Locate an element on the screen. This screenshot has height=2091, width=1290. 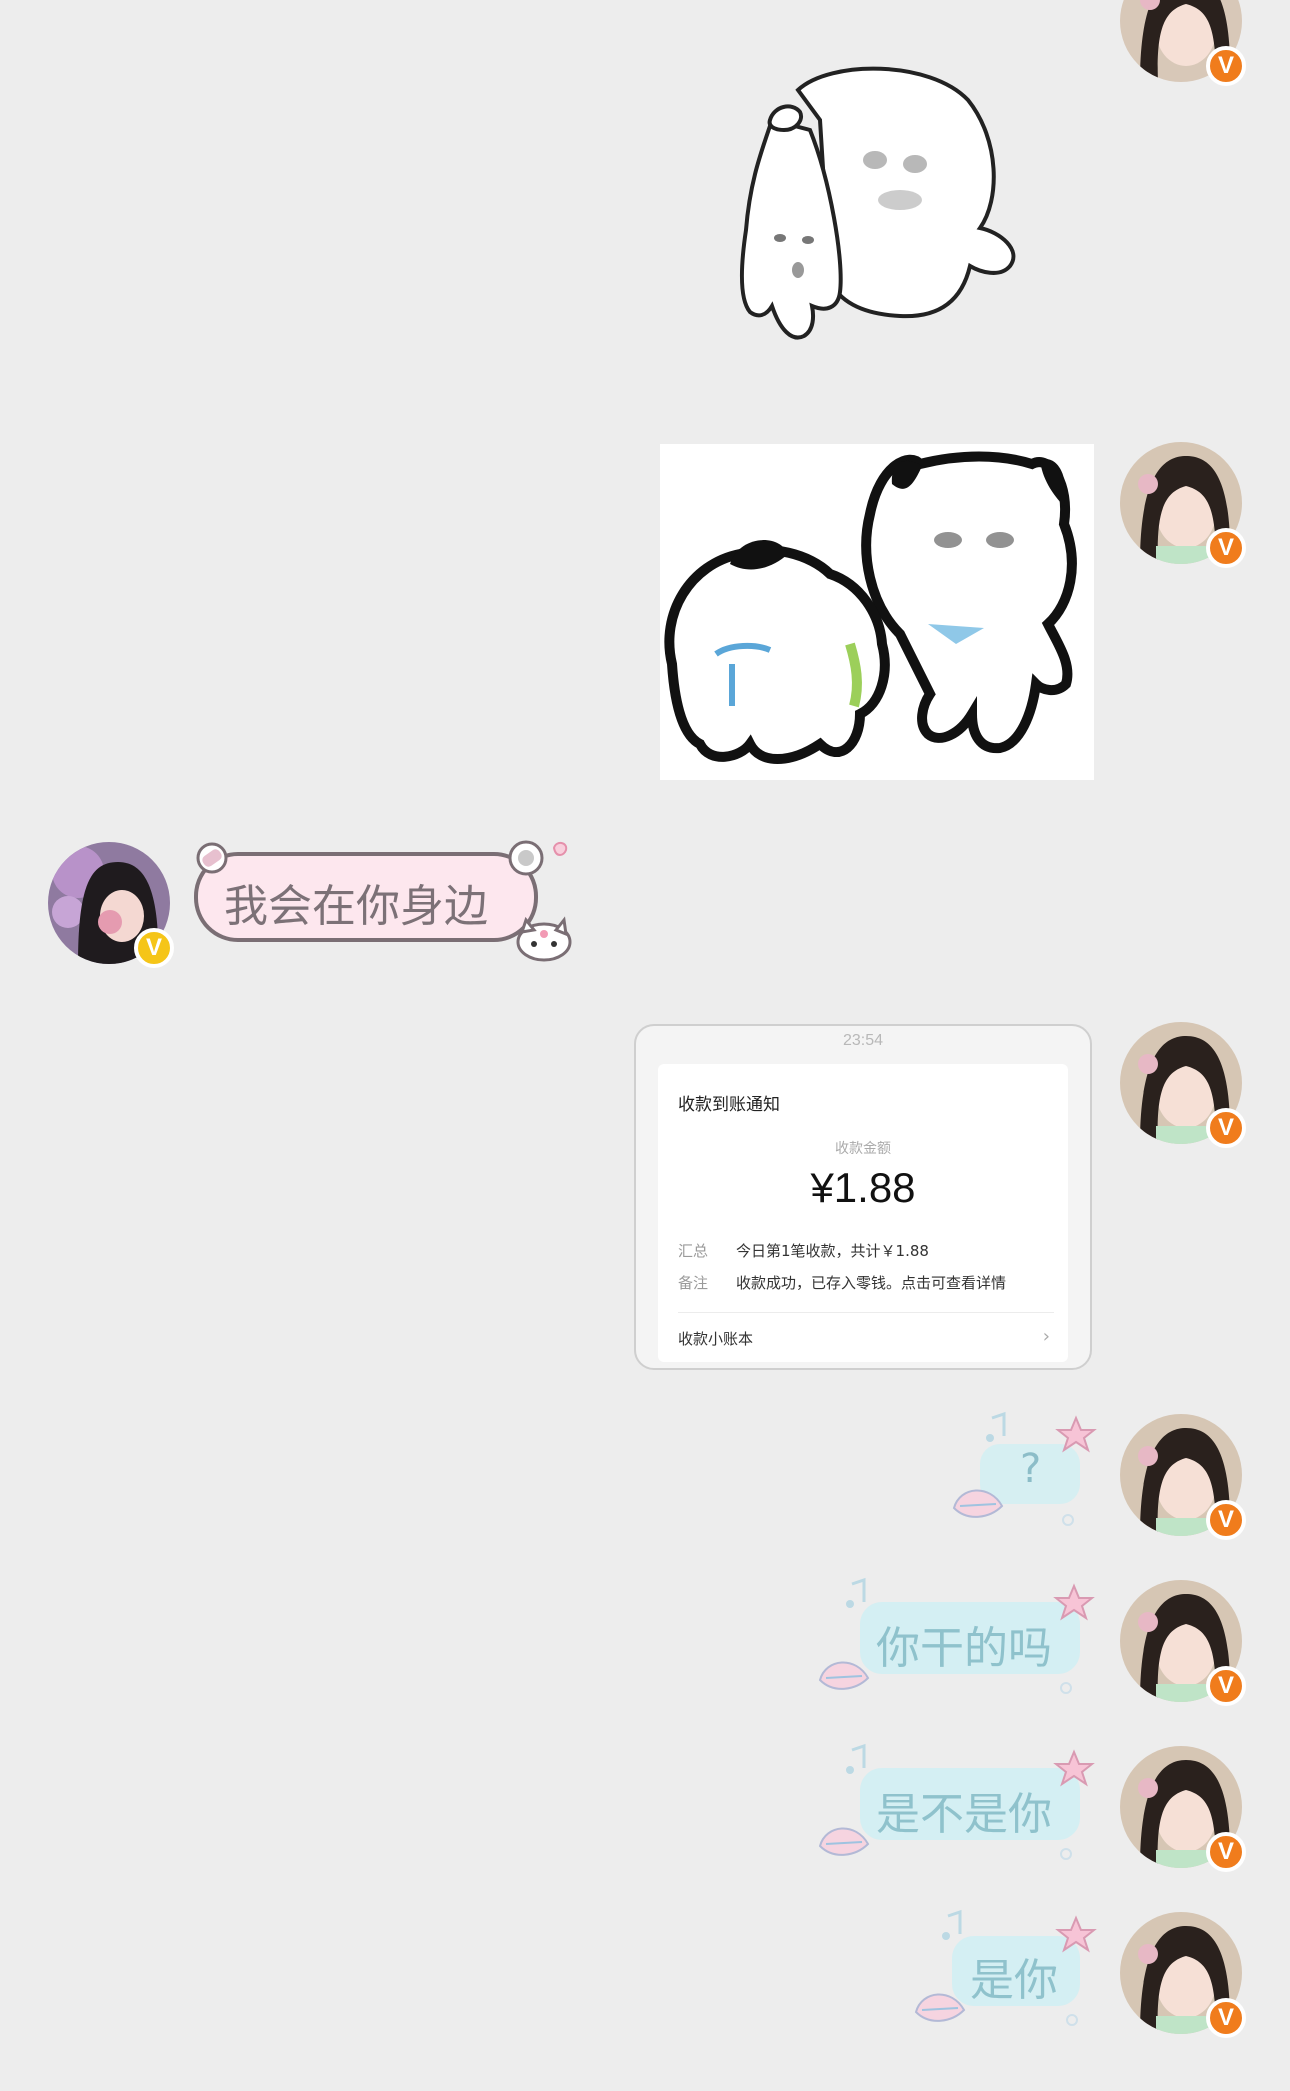
note-row: 备注 收款成功，已存入零钱。点击可查看详情 is located at coordinates (842, 1282).